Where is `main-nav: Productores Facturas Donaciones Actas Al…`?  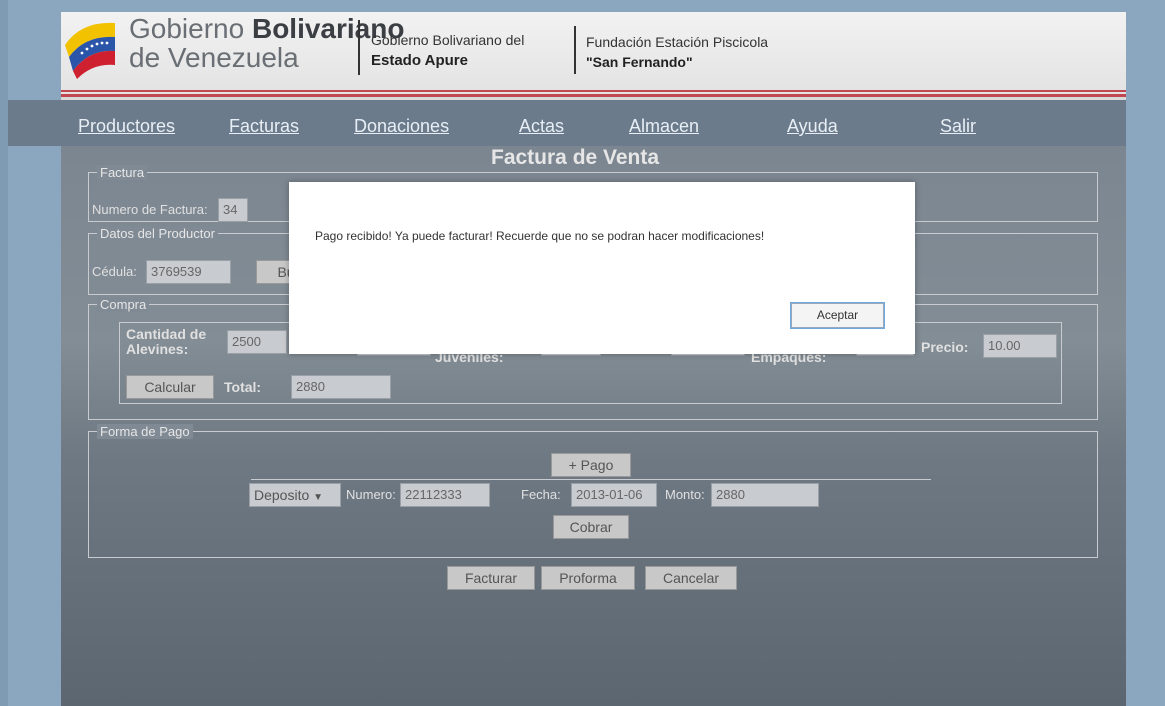 main-nav: Productores Facturas Donaciones Actas Al… is located at coordinates (567, 123).